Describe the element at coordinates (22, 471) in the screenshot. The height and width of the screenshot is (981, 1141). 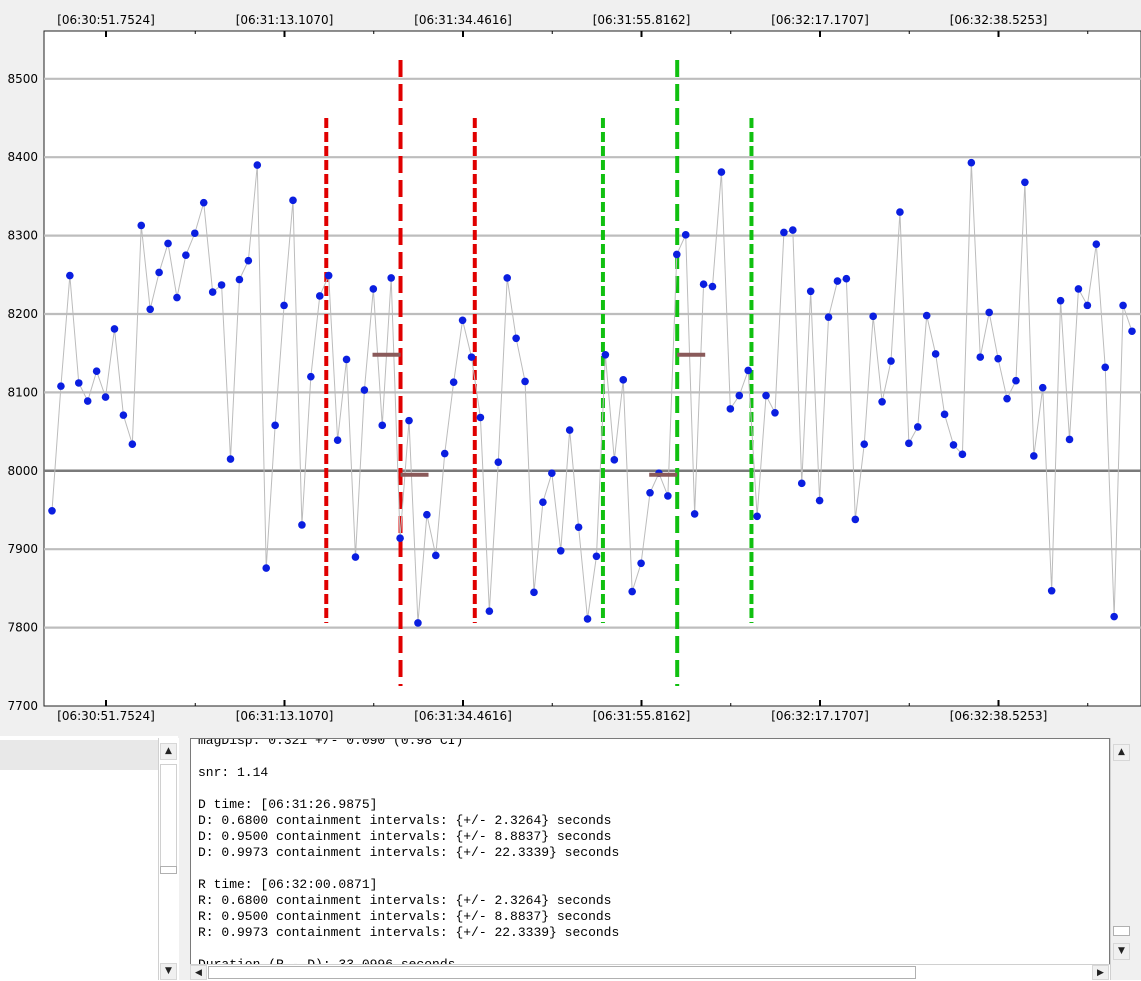
I see `y-tick-label: 8000` at that location.